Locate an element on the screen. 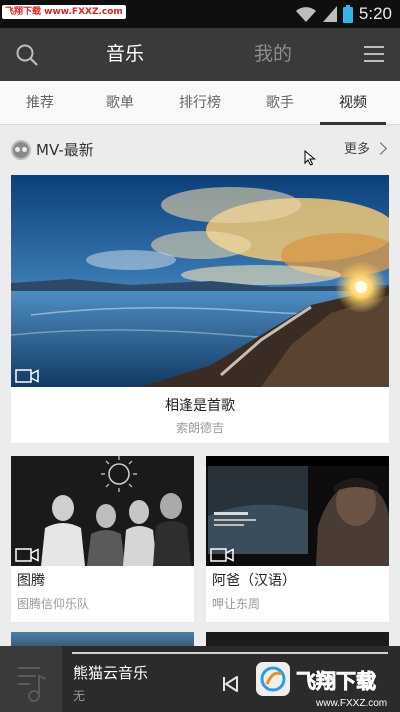 Image resolution: width=400 pixels, height=712 pixels. category-tabs: 推荐 歌单 排行榜 歌手 视频 is located at coordinates (200, 103).